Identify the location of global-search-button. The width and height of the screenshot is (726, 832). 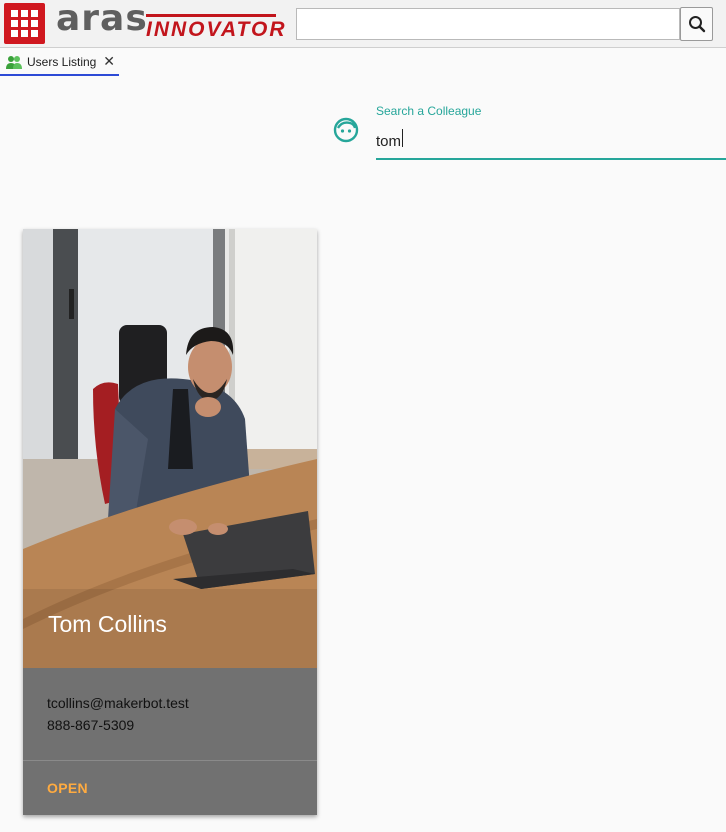
(696, 24).